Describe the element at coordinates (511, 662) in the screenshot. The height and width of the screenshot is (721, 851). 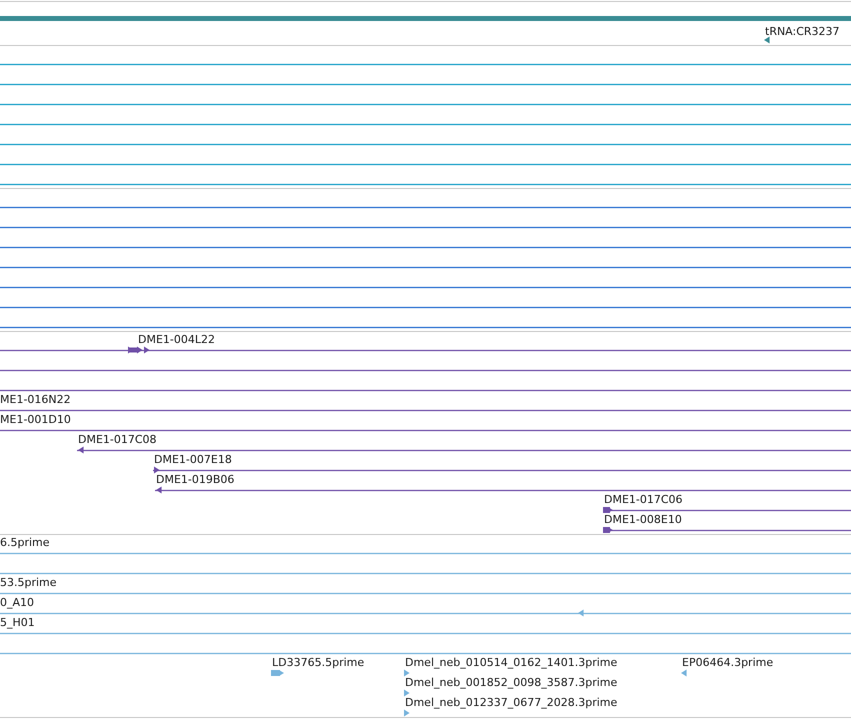
I see `feature-label: Dmel_neb_010514_0162_1401.3prime` at that location.